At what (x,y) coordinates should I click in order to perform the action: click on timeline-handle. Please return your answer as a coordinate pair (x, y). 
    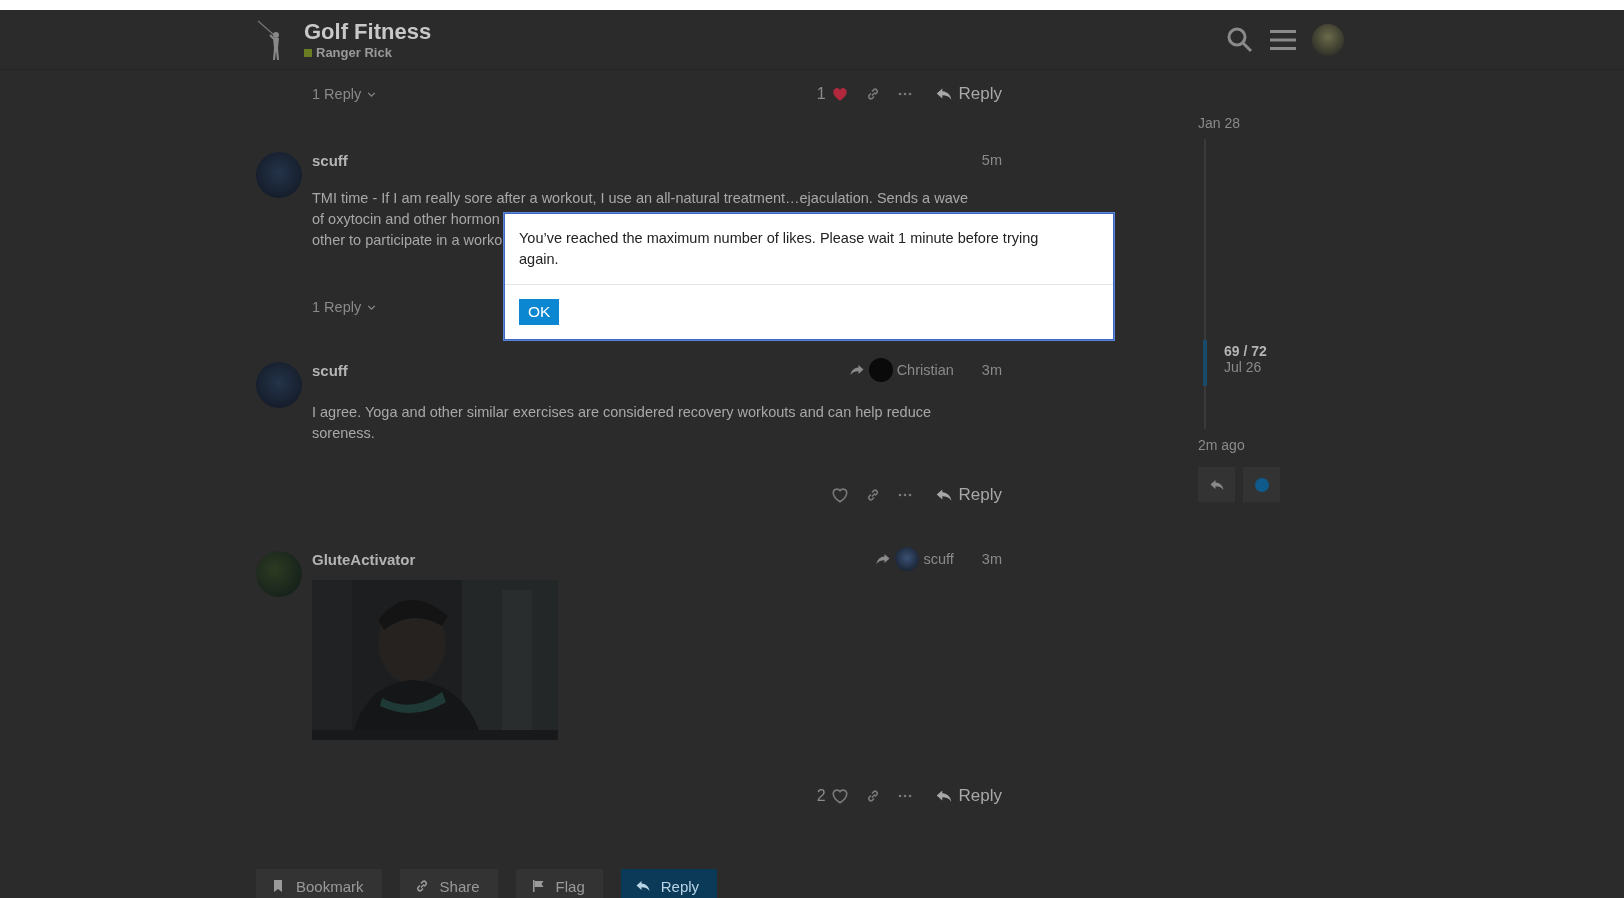
    Looking at the image, I should click on (1205, 362).